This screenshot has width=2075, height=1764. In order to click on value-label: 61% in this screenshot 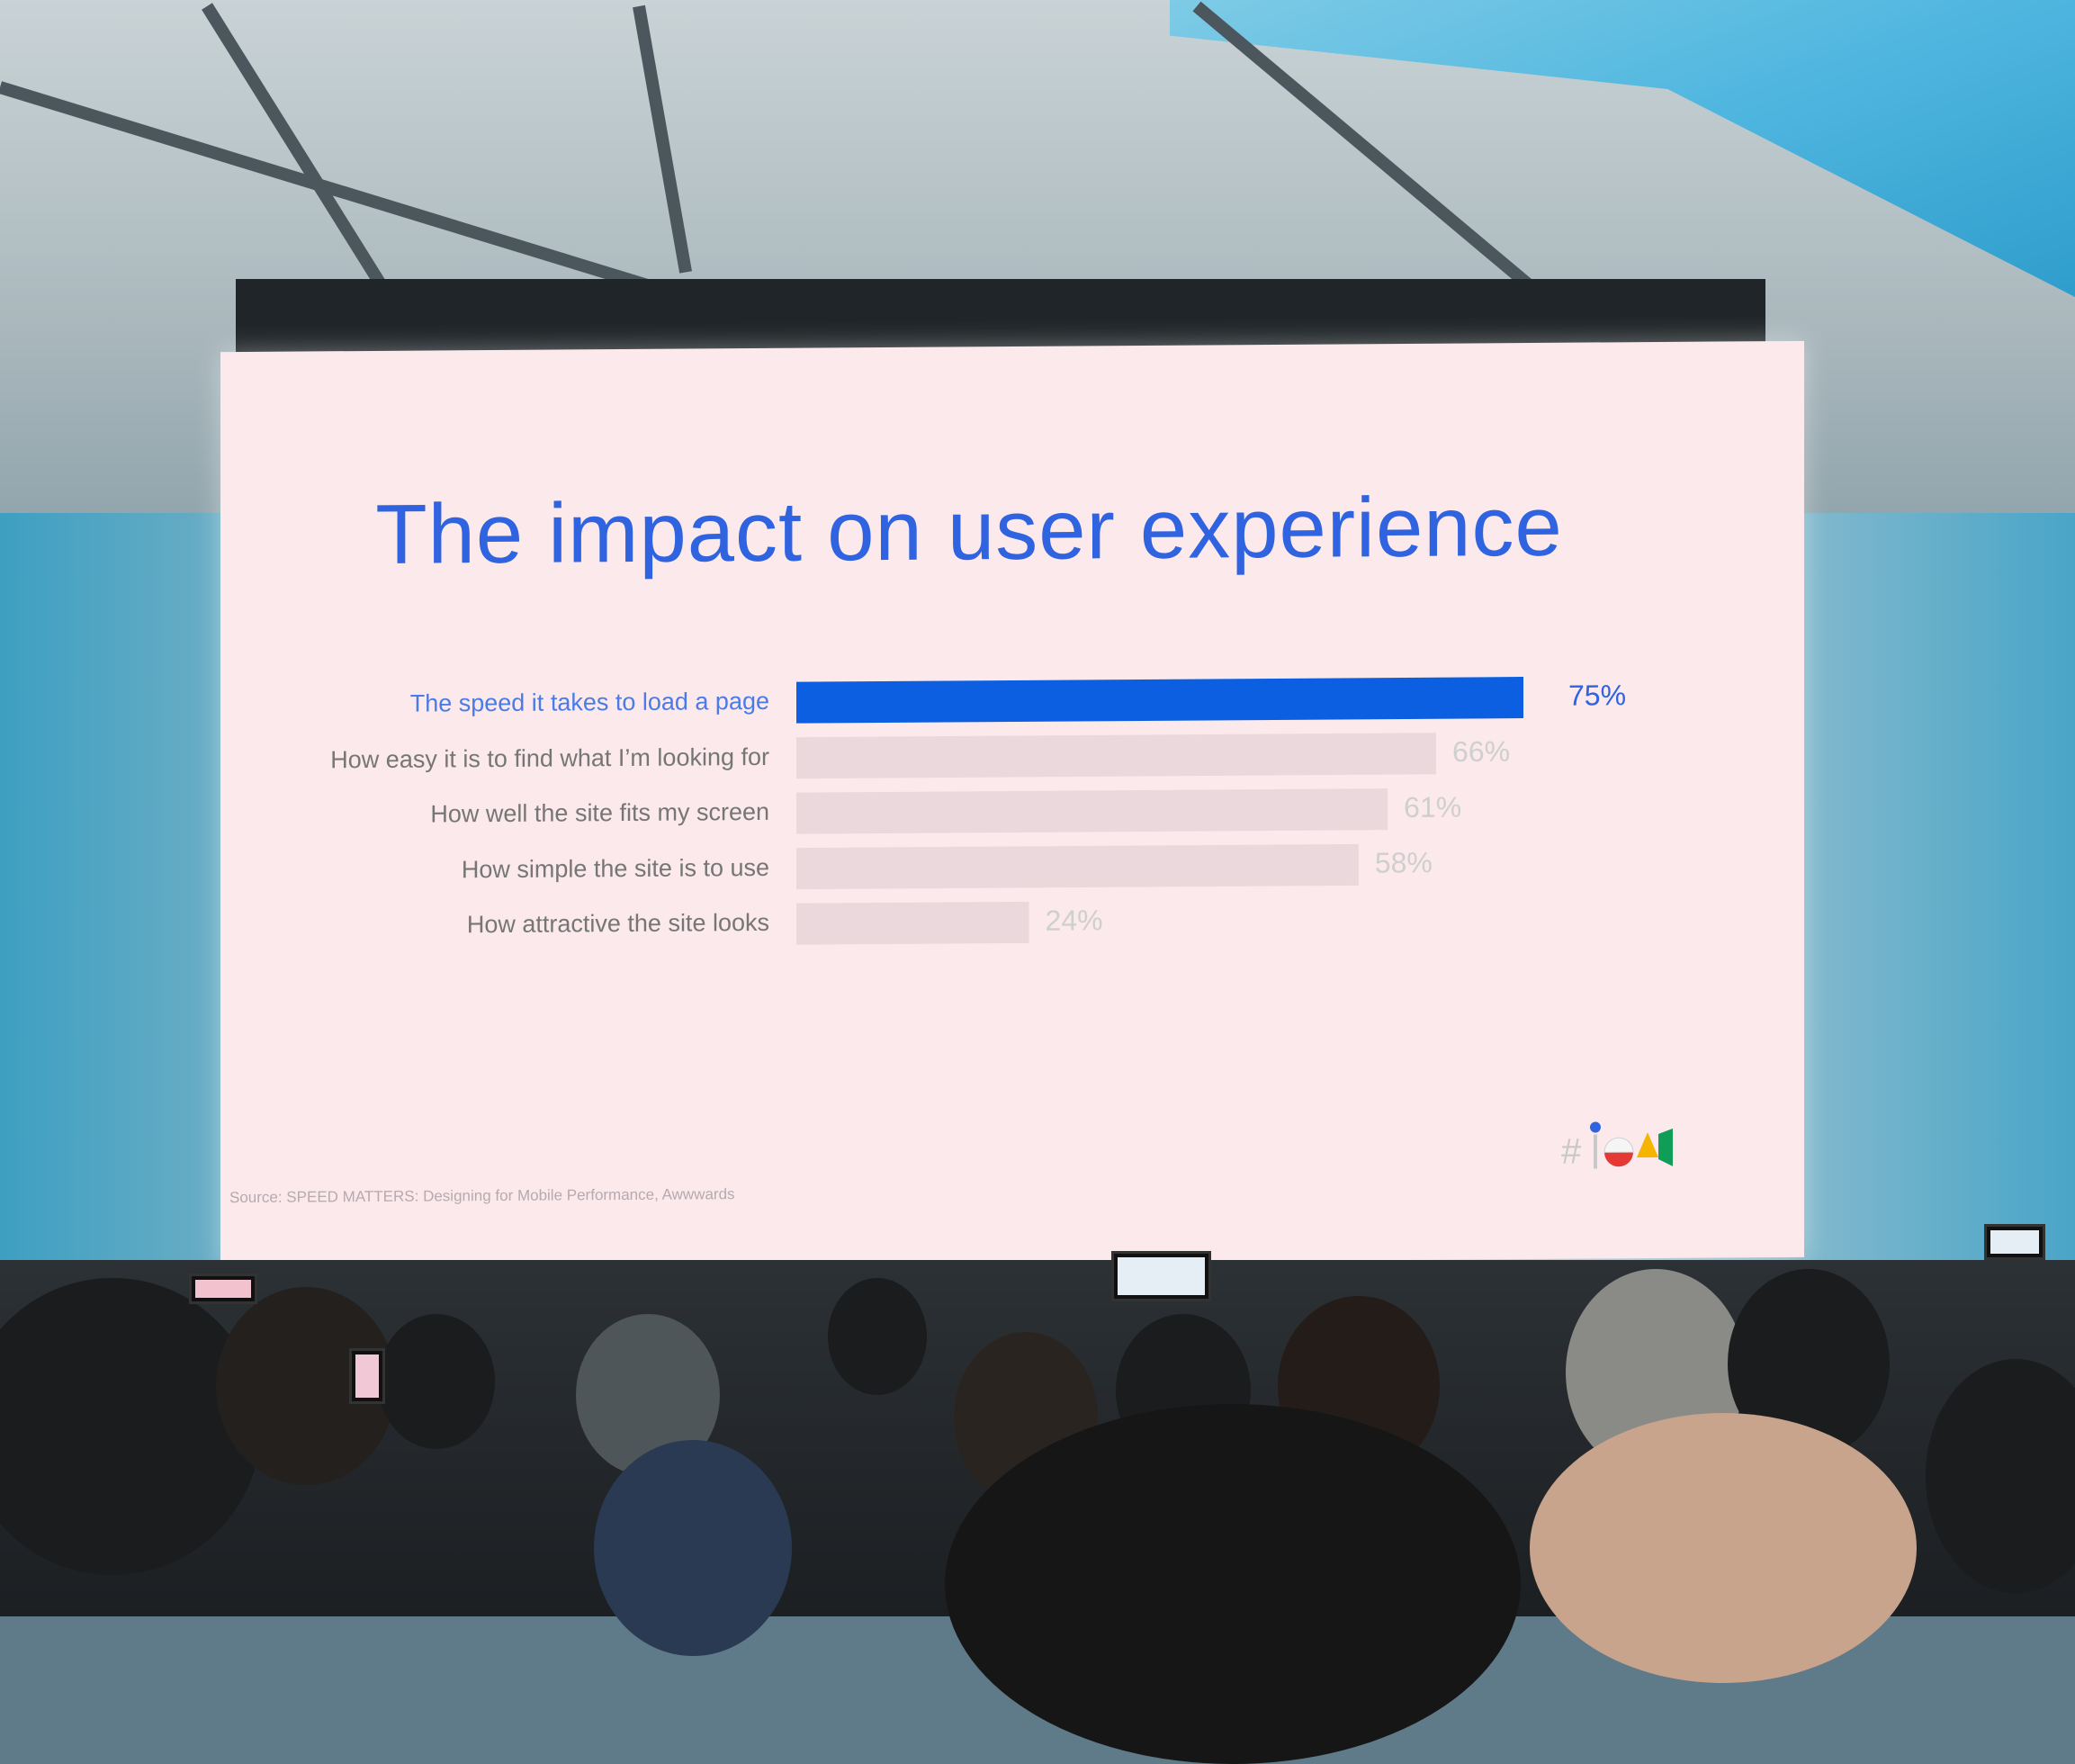, I will do `click(1432, 808)`.